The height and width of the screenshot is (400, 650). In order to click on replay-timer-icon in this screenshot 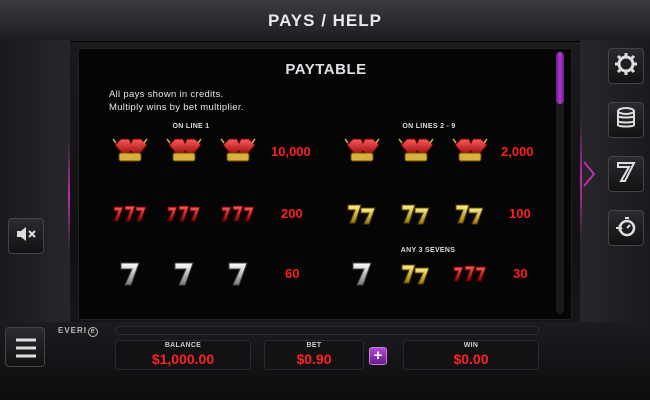, I will do `click(626, 228)`.